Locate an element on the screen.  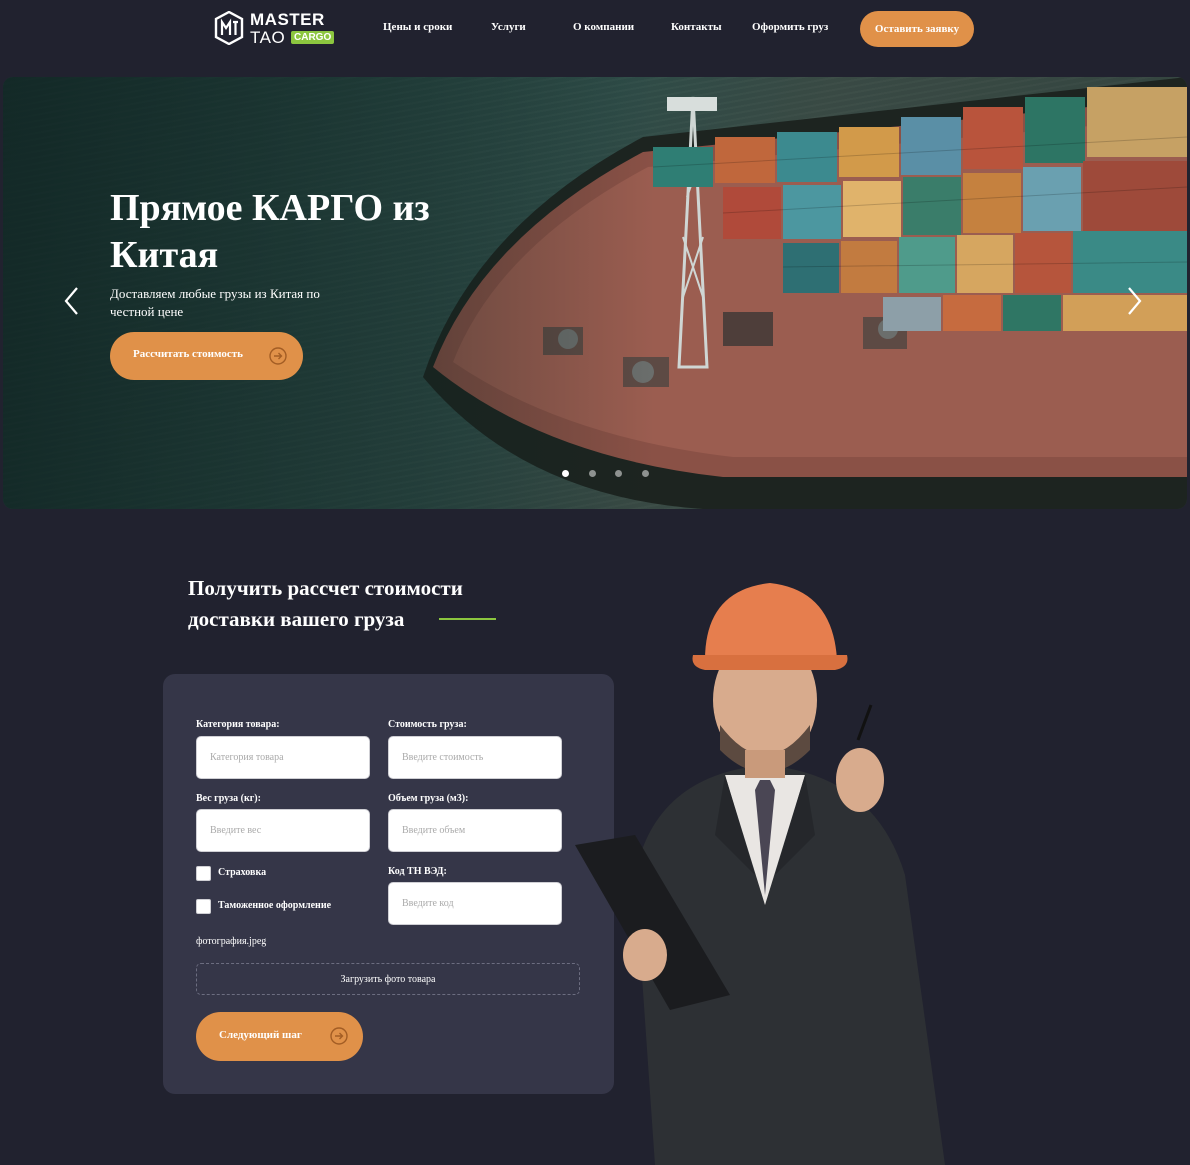
cost-input is located at coordinates (475, 757).